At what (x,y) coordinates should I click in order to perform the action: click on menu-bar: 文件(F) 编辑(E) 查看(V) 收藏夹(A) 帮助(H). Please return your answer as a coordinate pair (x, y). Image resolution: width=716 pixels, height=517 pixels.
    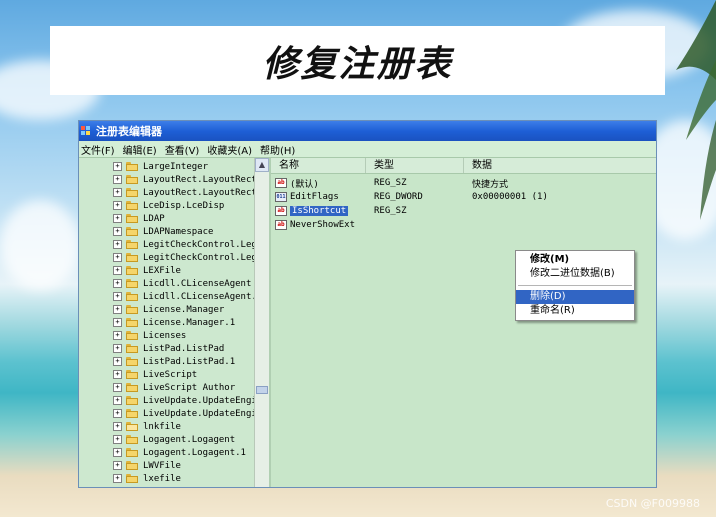
    Looking at the image, I should click on (367, 149).